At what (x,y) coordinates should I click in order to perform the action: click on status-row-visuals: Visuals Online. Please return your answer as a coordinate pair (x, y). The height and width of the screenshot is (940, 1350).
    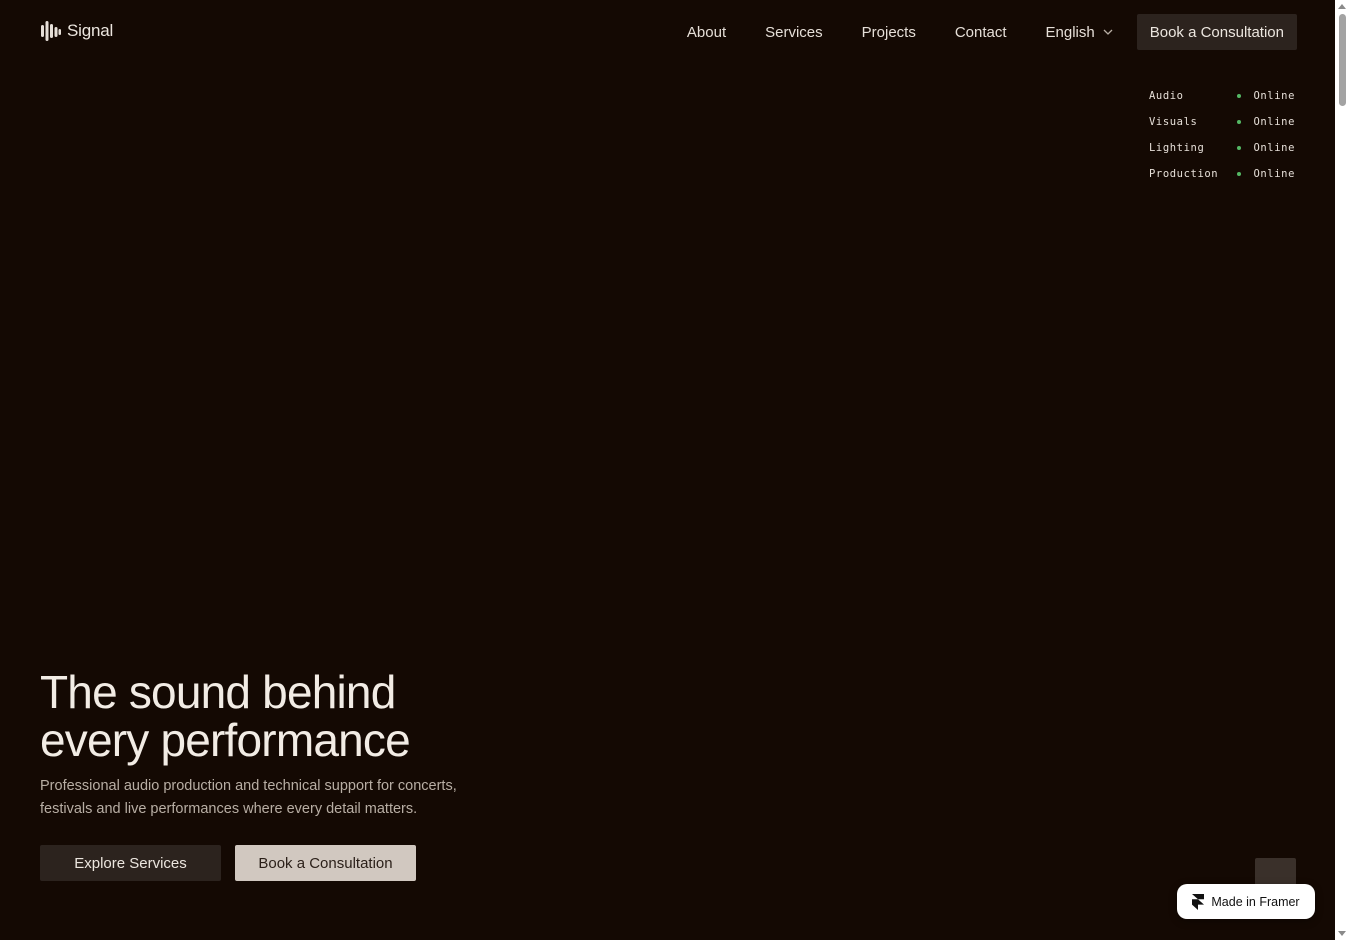
    Looking at the image, I should click on (1222, 122).